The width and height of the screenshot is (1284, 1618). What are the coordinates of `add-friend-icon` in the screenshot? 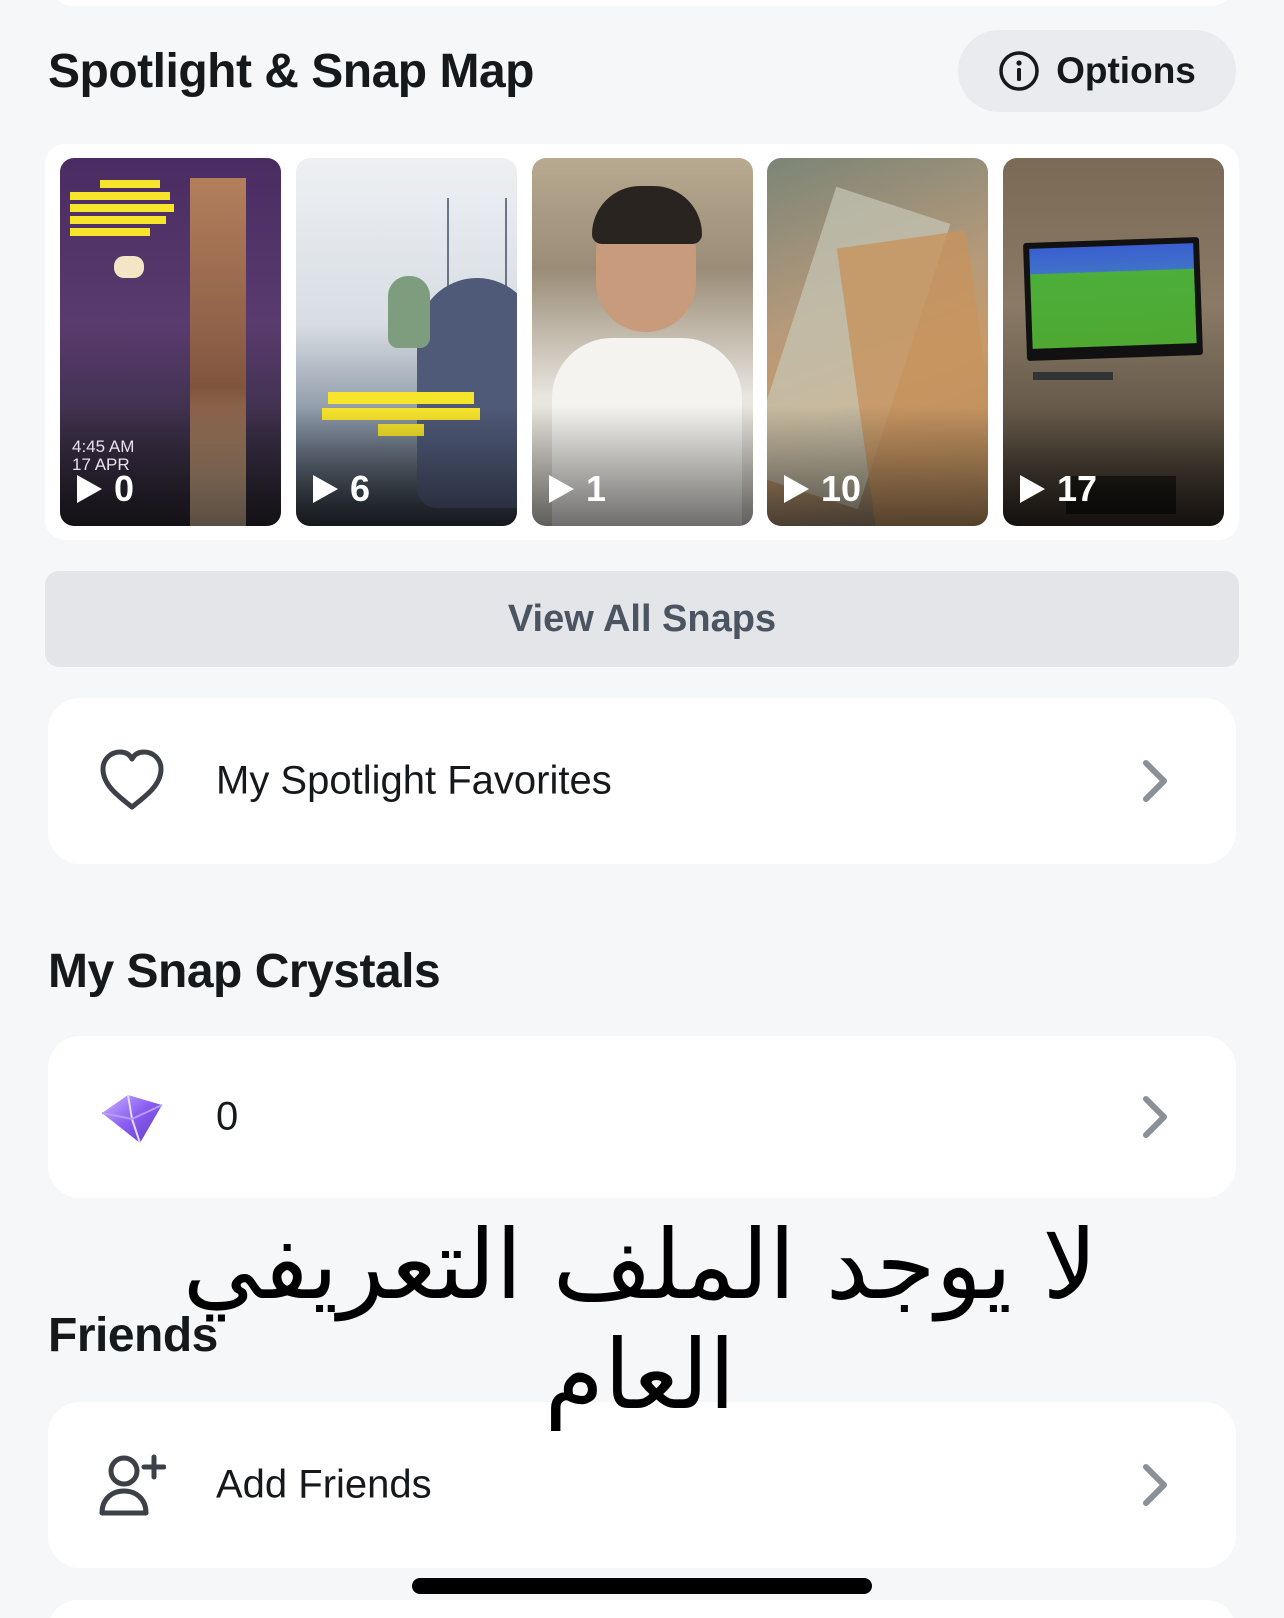 It's located at (132, 1485).